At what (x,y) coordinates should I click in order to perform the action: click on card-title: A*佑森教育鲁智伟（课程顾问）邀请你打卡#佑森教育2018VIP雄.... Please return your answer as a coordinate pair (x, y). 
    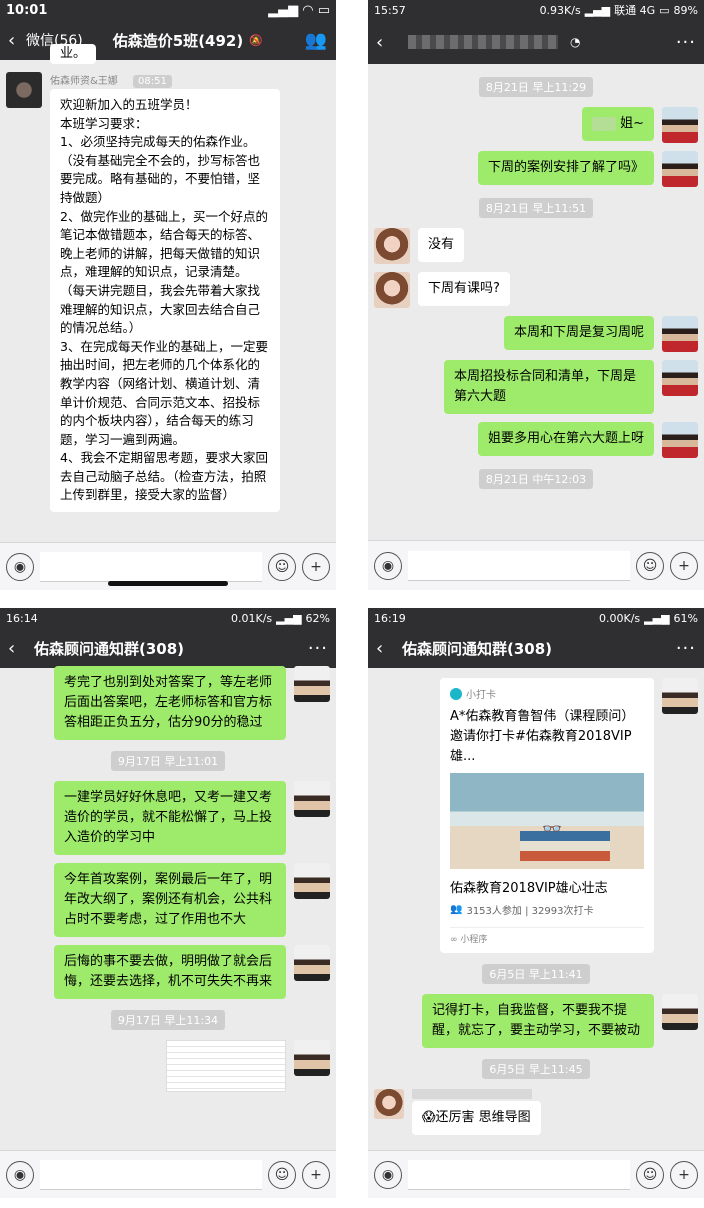
    Looking at the image, I should click on (542, 736).